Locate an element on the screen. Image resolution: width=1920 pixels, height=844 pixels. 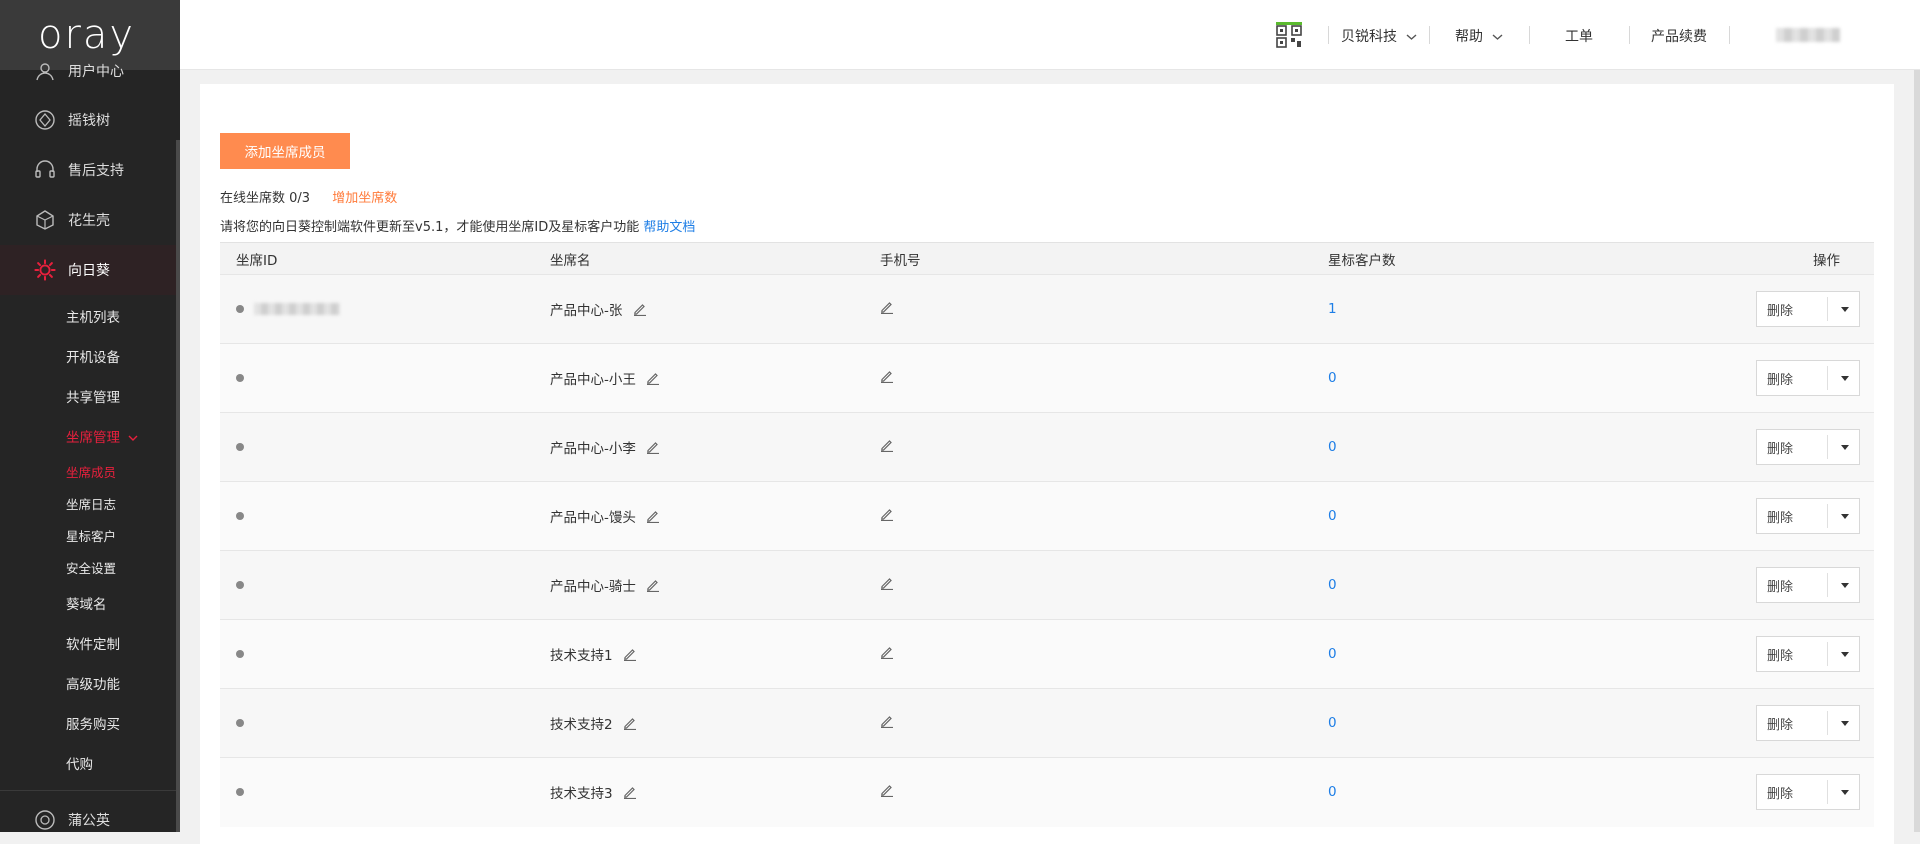
renew-link: 产品续费 is located at coordinates (1679, 36).